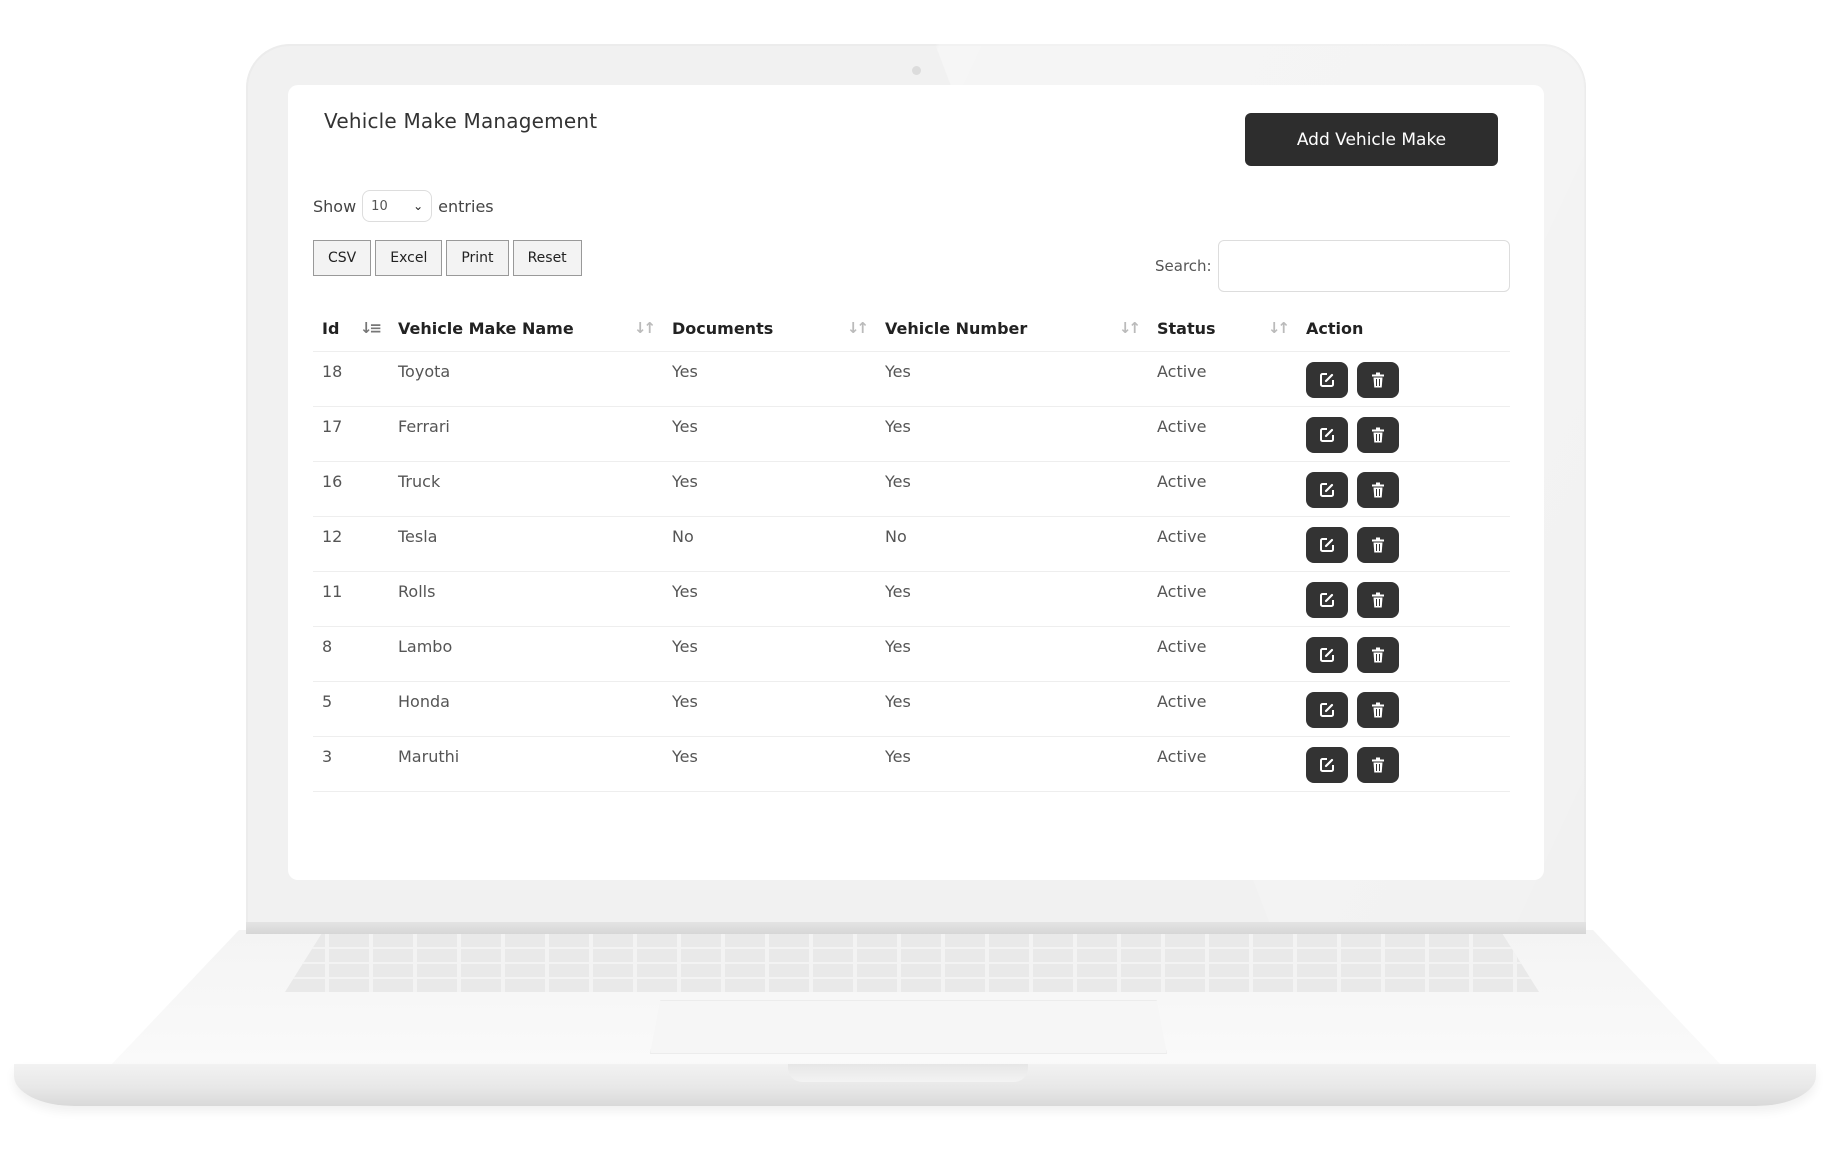  Describe the element at coordinates (908, 1073) in the screenshot. I see `laptop-notch` at that location.